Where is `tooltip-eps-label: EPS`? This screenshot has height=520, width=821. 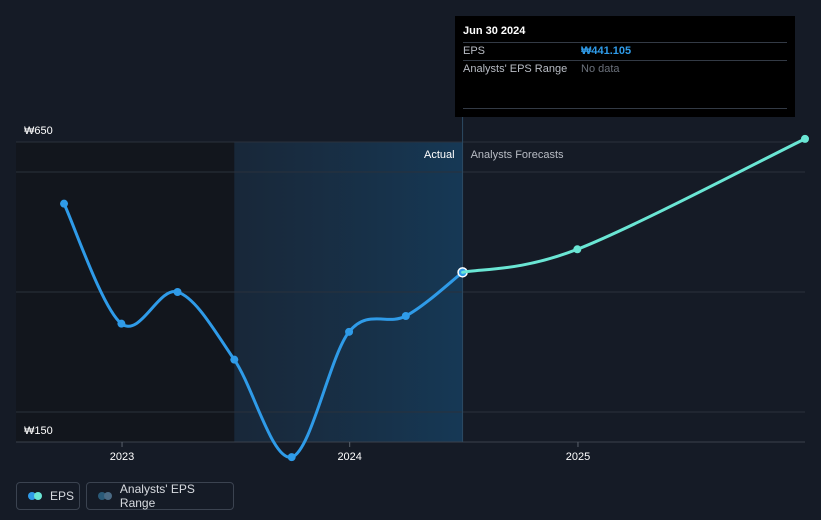 tooltip-eps-label: EPS is located at coordinates (474, 51).